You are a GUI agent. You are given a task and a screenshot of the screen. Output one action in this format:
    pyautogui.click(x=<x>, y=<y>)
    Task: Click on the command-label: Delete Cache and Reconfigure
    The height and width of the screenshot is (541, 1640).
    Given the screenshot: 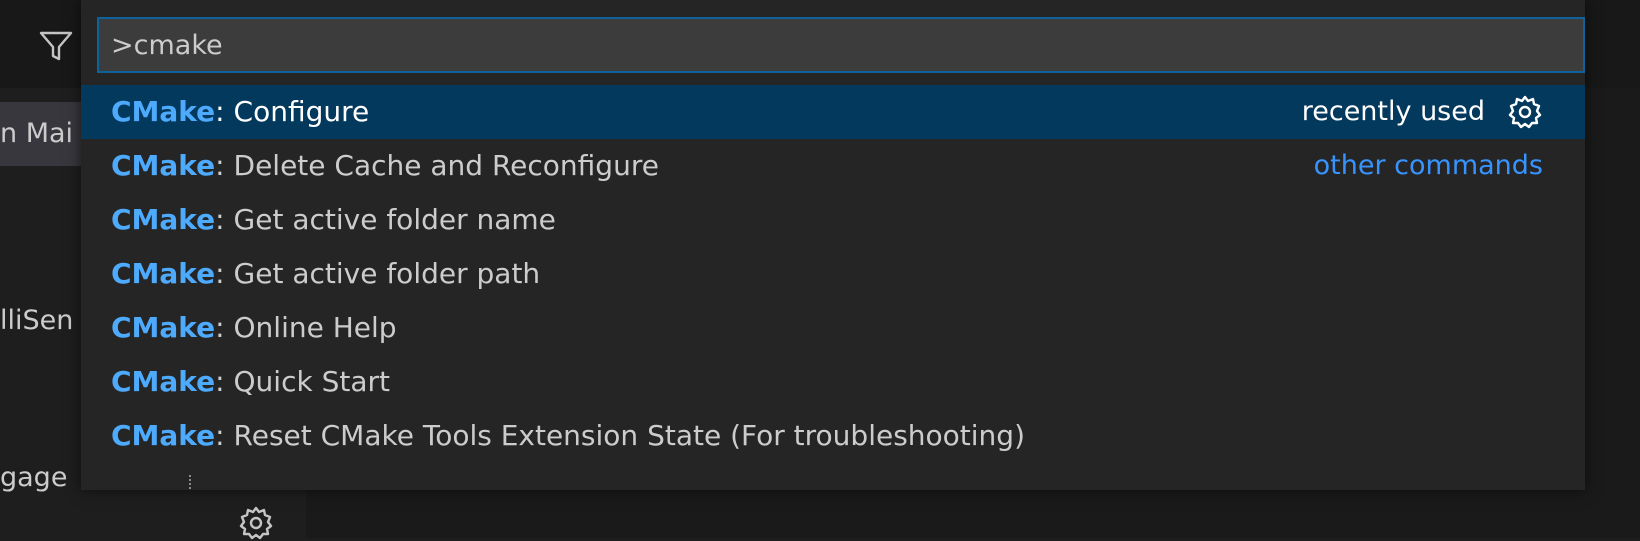 What is the action you would take?
    pyautogui.click(x=446, y=165)
    